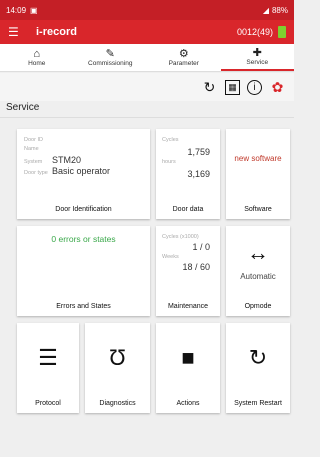 The height and width of the screenshot is (457, 320). What do you see at coordinates (196, 267) in the screenshot?
I see `weeks-value: 18 / 60` at bounding box center [196, 267].